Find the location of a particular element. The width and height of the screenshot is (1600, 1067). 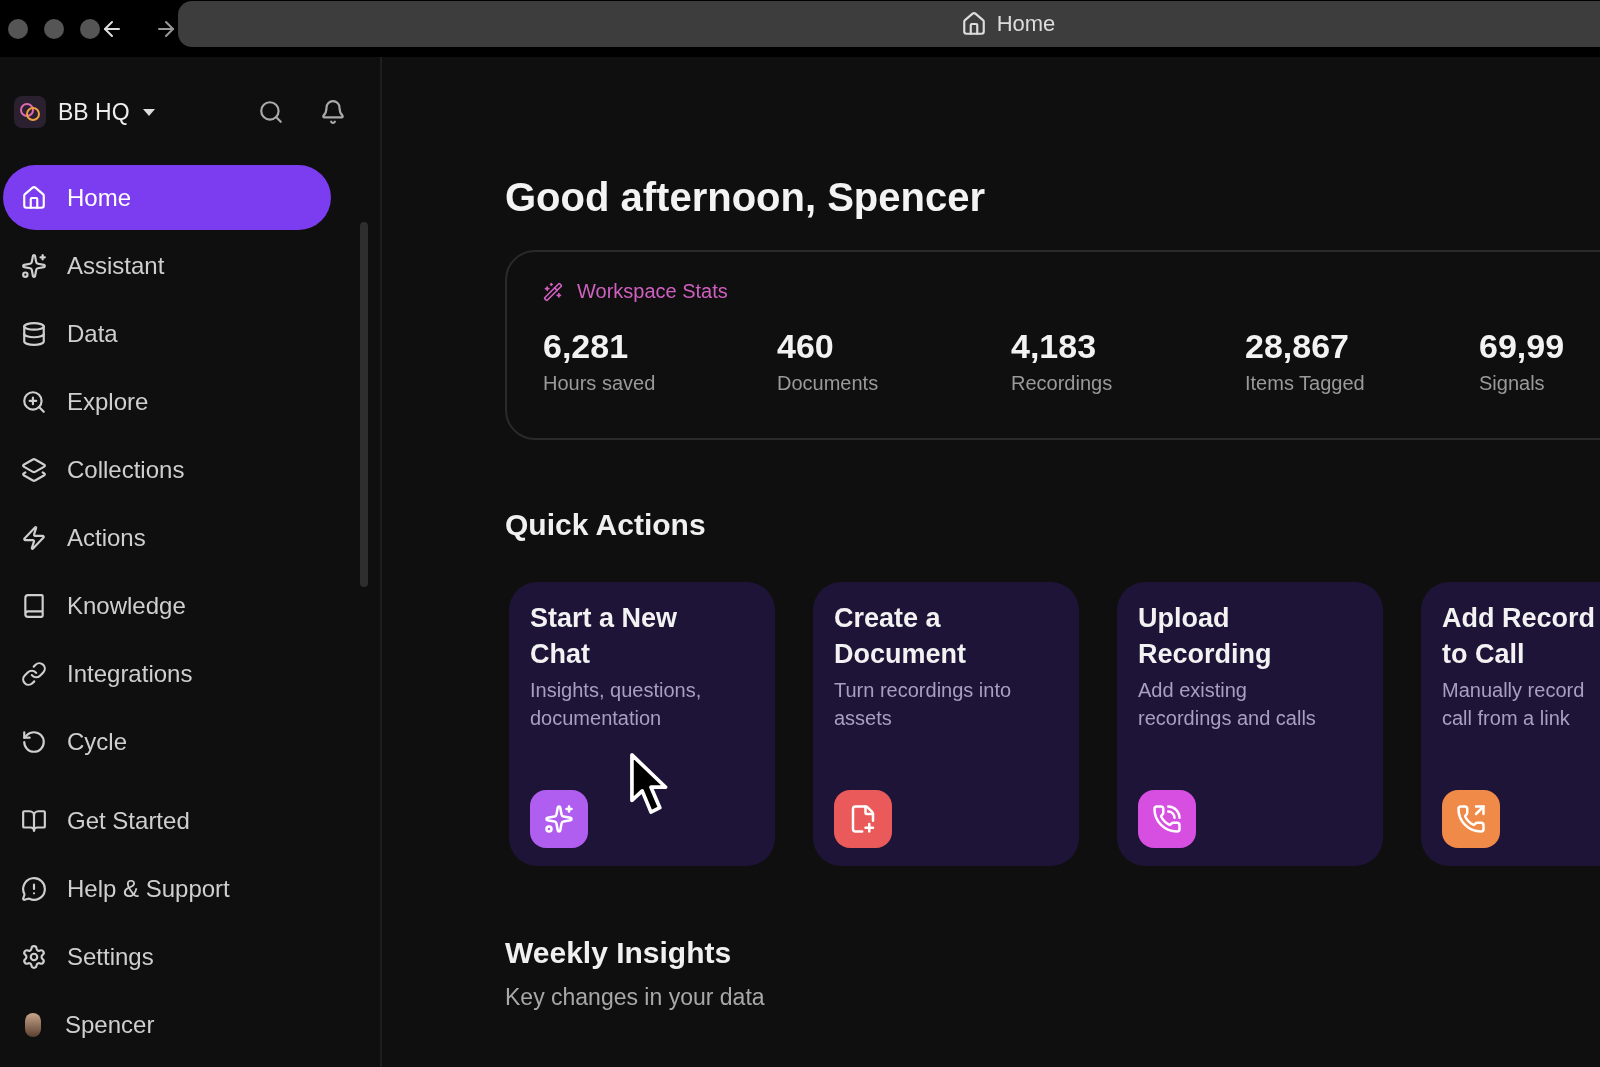

quick-action-card: Upload Recording Add existing recordings and calls is located at coordinates (1250, 724).